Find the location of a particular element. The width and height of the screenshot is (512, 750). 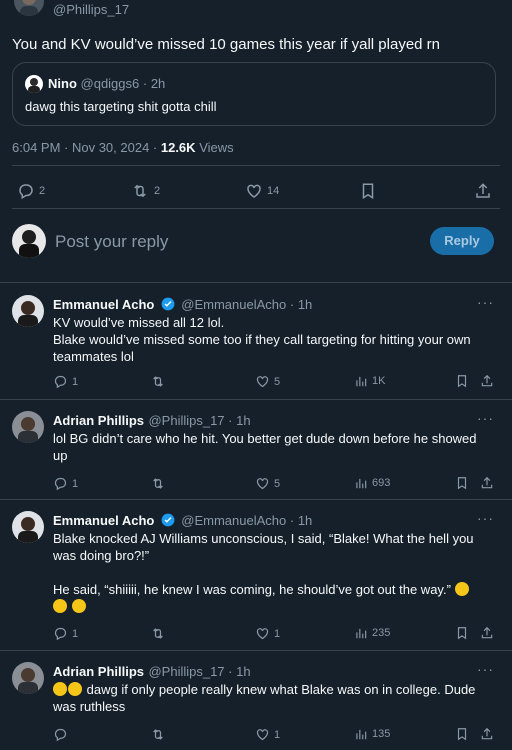

reply-text-line: KV would’ve missed all 12 lol. is located at coordinates (139, 322).